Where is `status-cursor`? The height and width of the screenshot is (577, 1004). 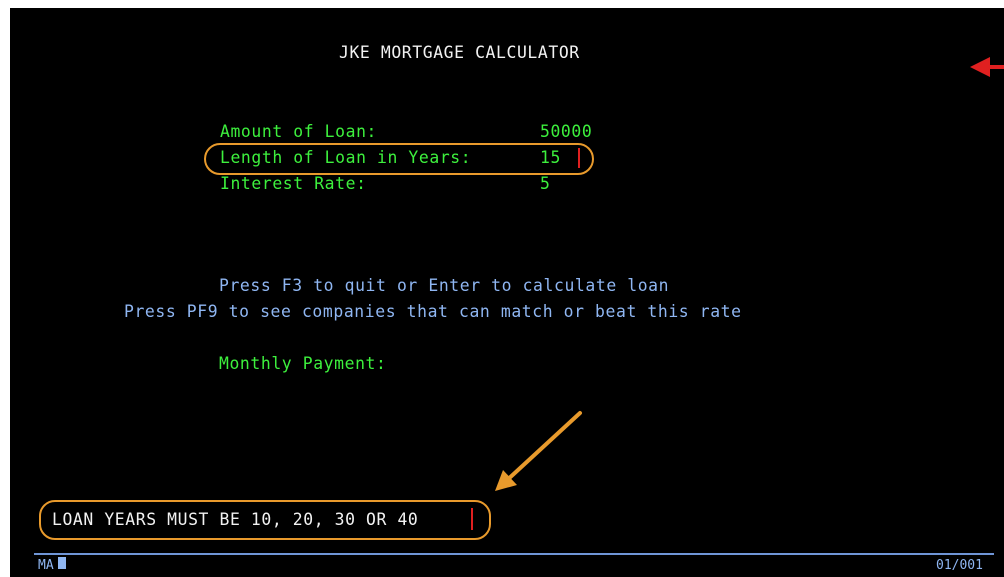
status-cursor is located at coordinates (62, 563).